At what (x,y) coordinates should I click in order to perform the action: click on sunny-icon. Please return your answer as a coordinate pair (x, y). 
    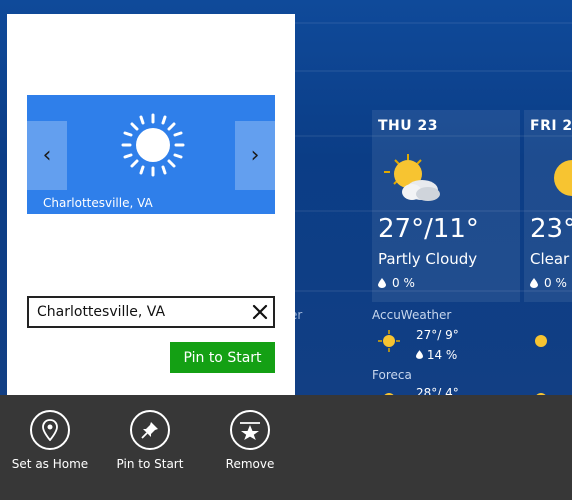
    Looking at the image, I should click on (563, 178).